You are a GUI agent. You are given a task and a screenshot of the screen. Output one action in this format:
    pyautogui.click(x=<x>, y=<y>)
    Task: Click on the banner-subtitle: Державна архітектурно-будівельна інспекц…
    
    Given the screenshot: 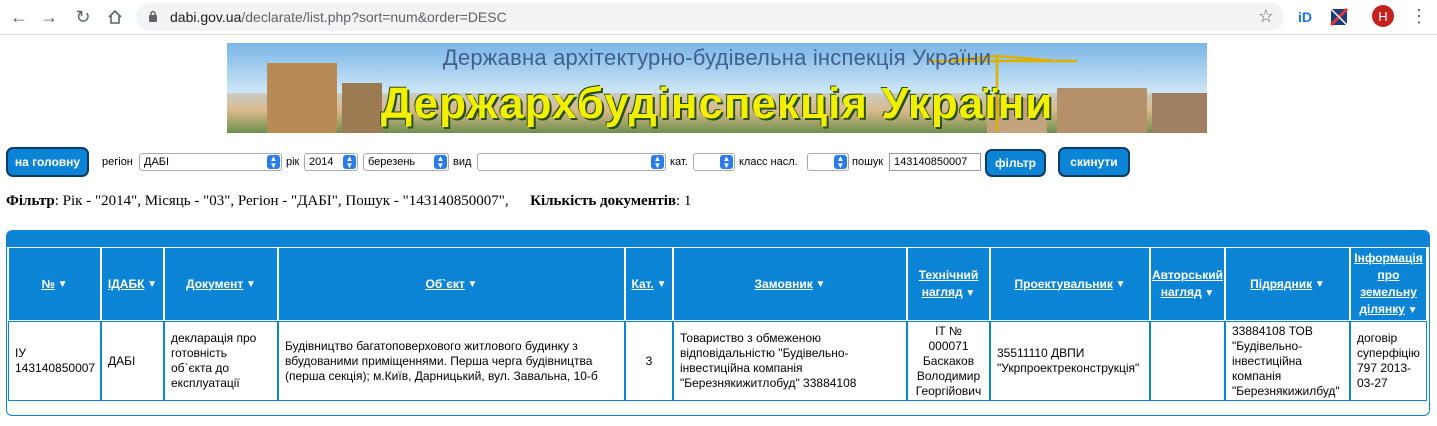 What is the action you would take?
    pyautogui.click(x=717, y=57)
    